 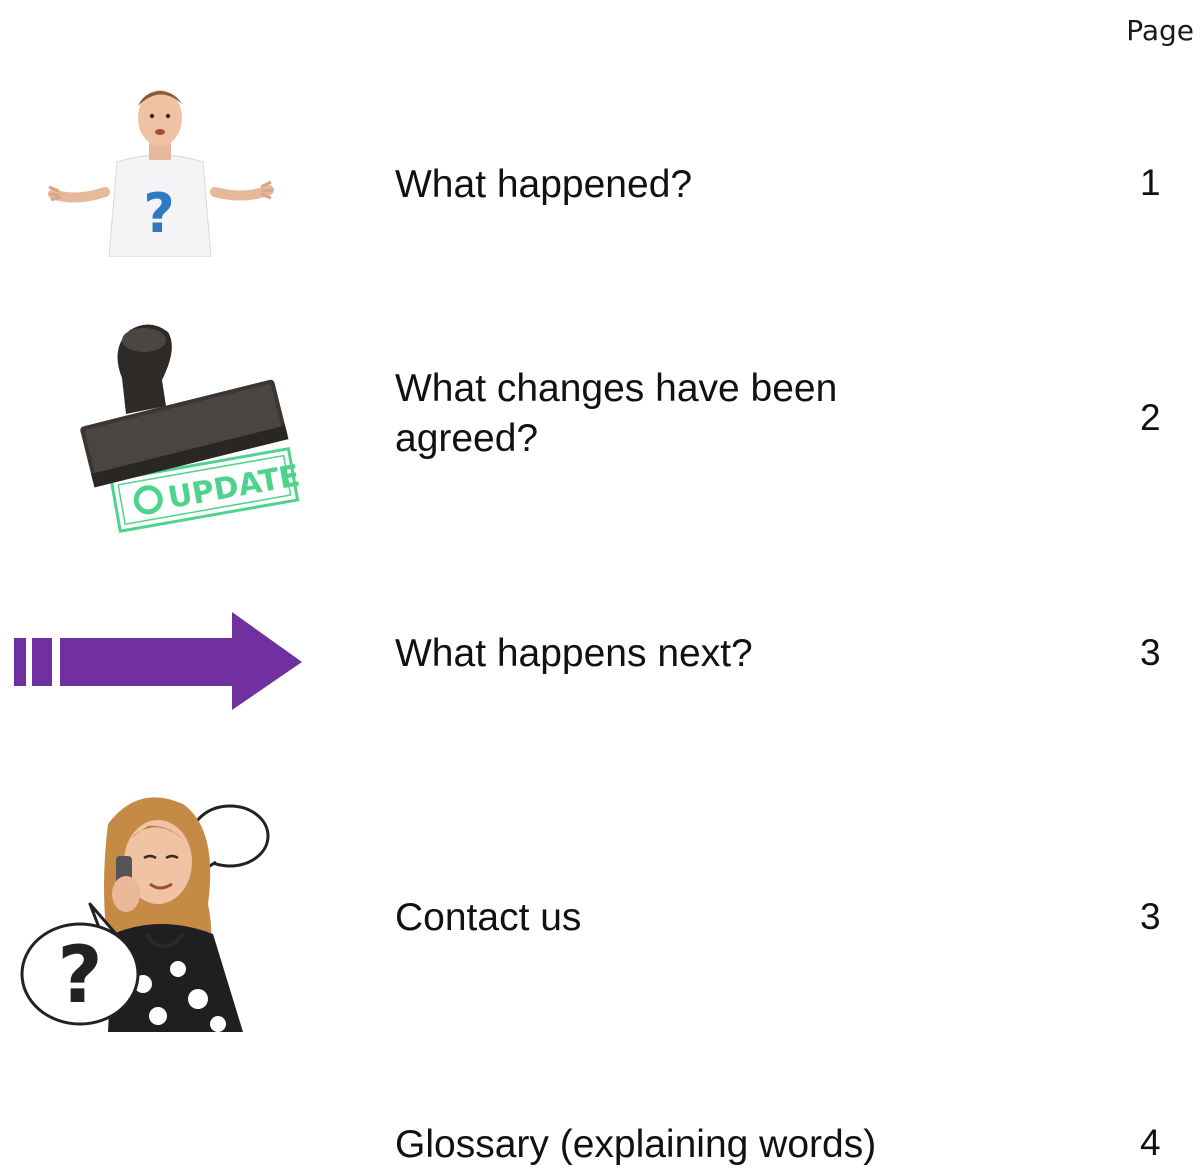 What do you see at coordinates (1150, 417) in the screenshot?
I see `toc-page-number: 2` at bounding box center [1150, 417].